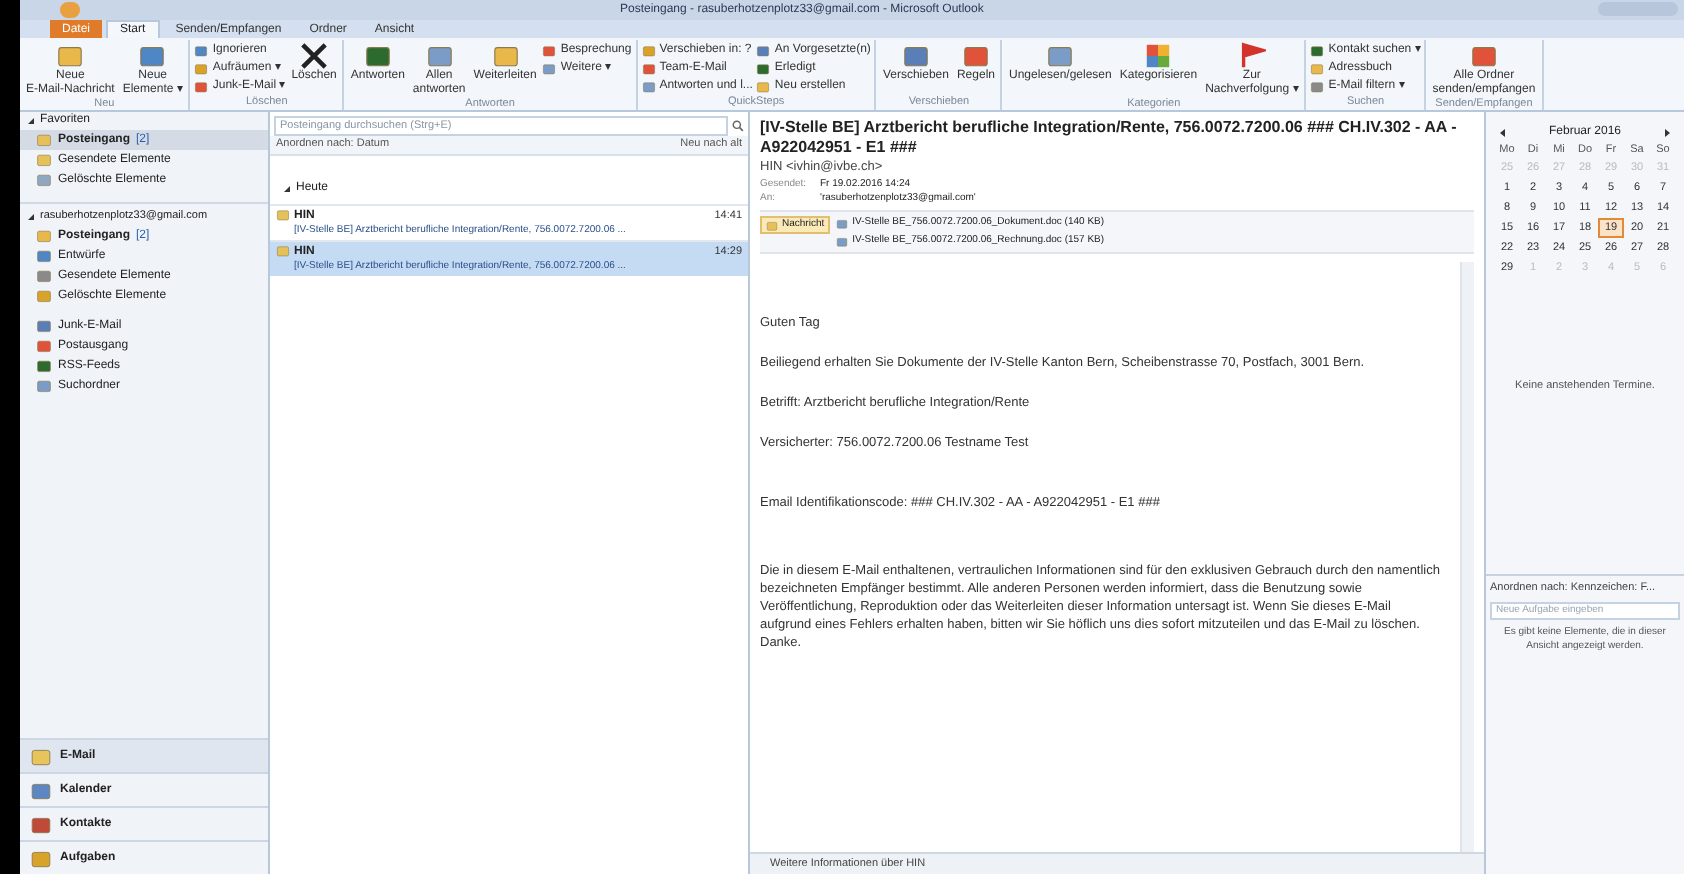  Describe the element at coordinates (1503, 133) in the screenshot. I see `previous-month-arrow-icon` at that location.